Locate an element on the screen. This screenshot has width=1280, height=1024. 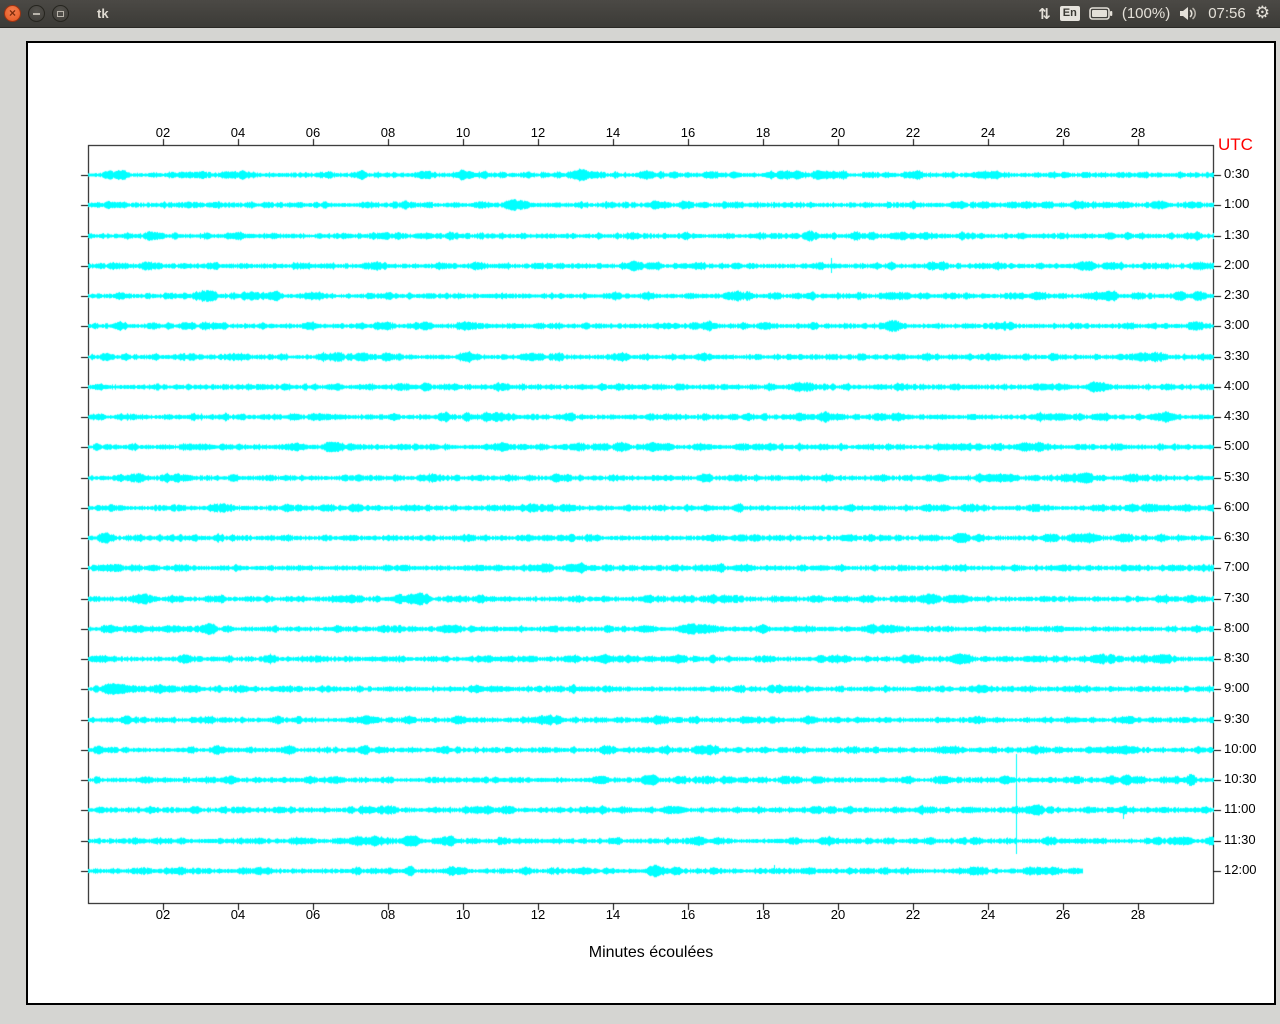
utc-time-label: 12:00 is located at coordinates (1240, 869).